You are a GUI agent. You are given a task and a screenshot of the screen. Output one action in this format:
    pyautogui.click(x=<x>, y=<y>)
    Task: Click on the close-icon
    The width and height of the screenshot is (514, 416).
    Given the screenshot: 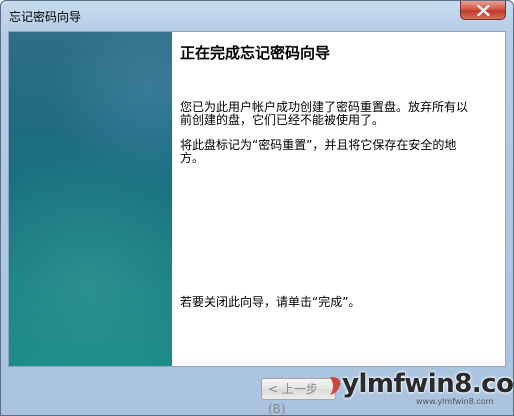 What is the action you would take?
    pyautogui.click(x=483, y=10)
    